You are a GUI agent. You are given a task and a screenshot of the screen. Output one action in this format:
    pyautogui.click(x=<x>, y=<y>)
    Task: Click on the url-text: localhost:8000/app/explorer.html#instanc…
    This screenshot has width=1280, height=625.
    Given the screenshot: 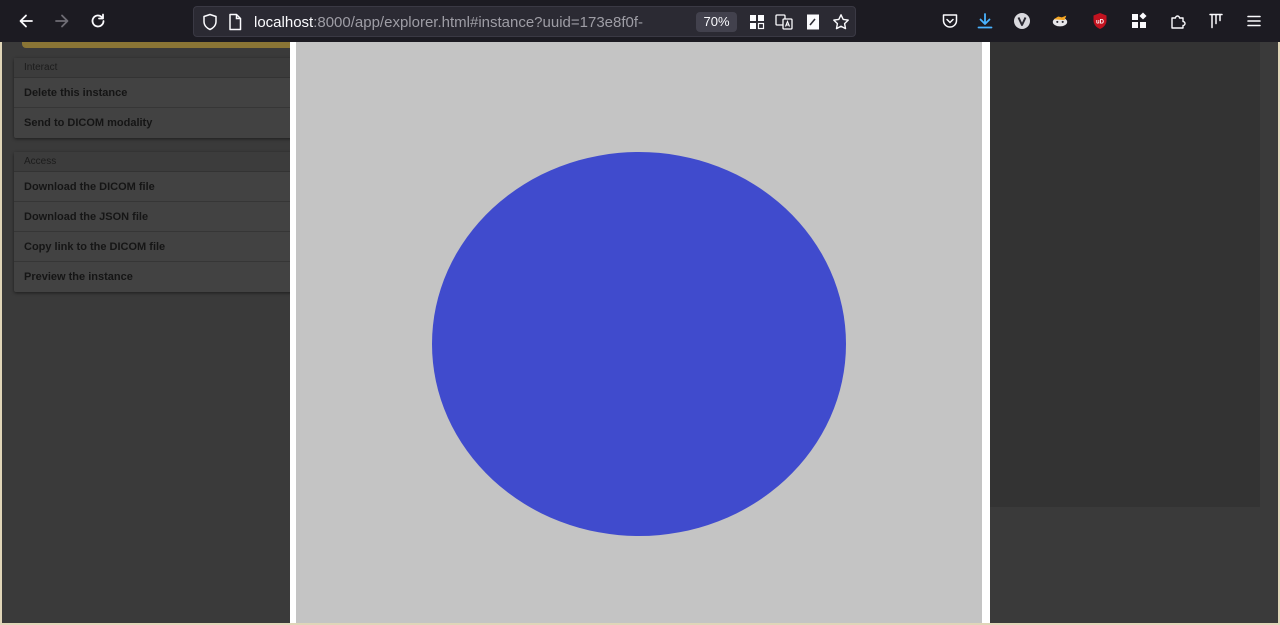 What is the action you would take?
    pyautogui.click(x=469, y=23)
    